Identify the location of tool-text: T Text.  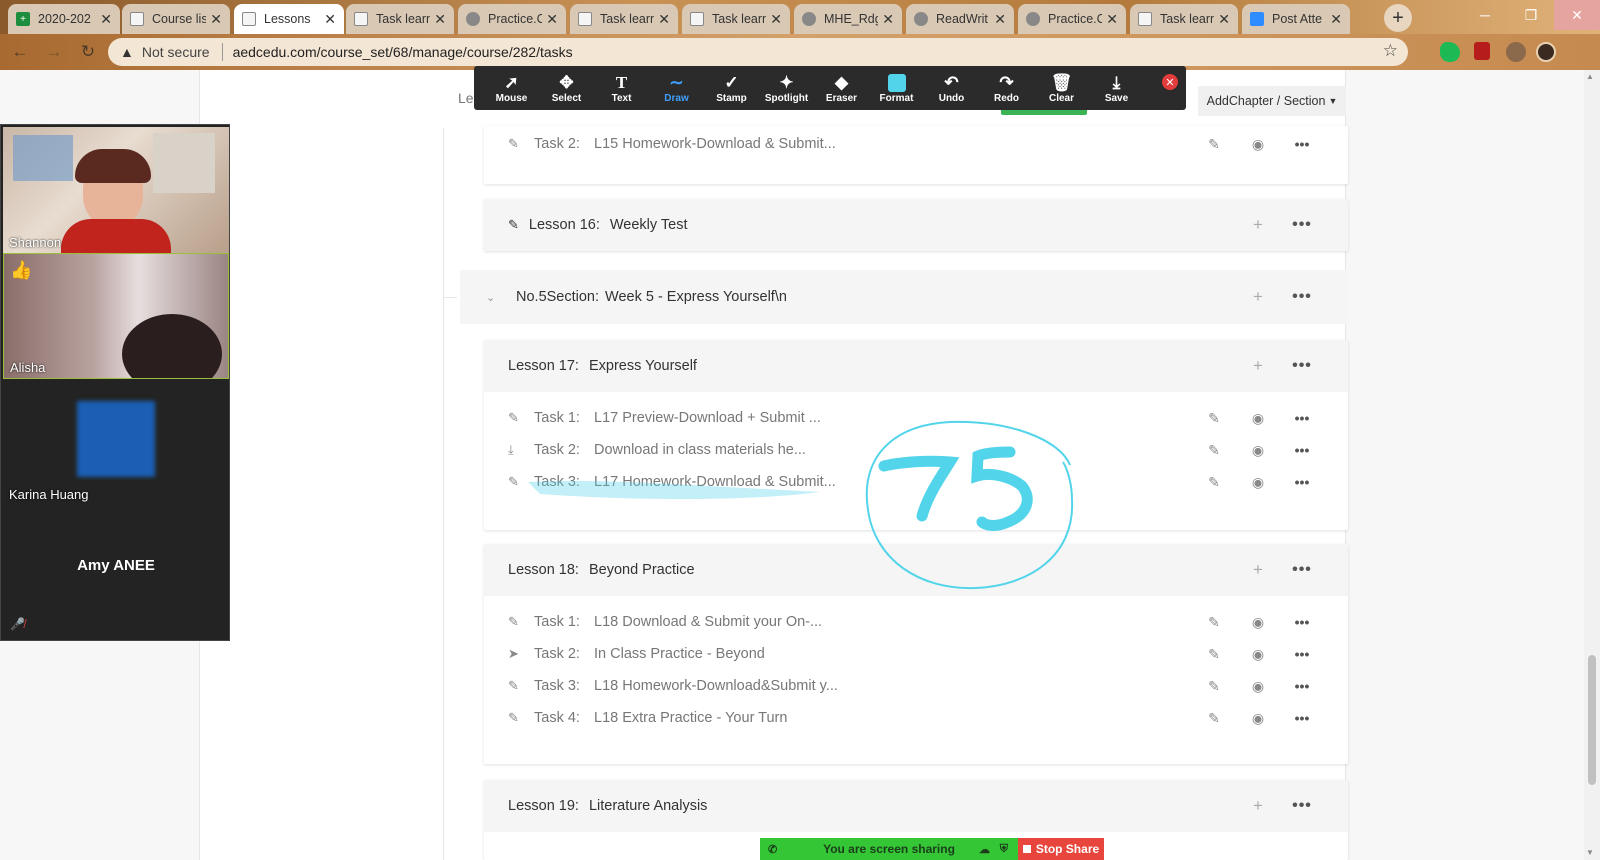
(621, 88).